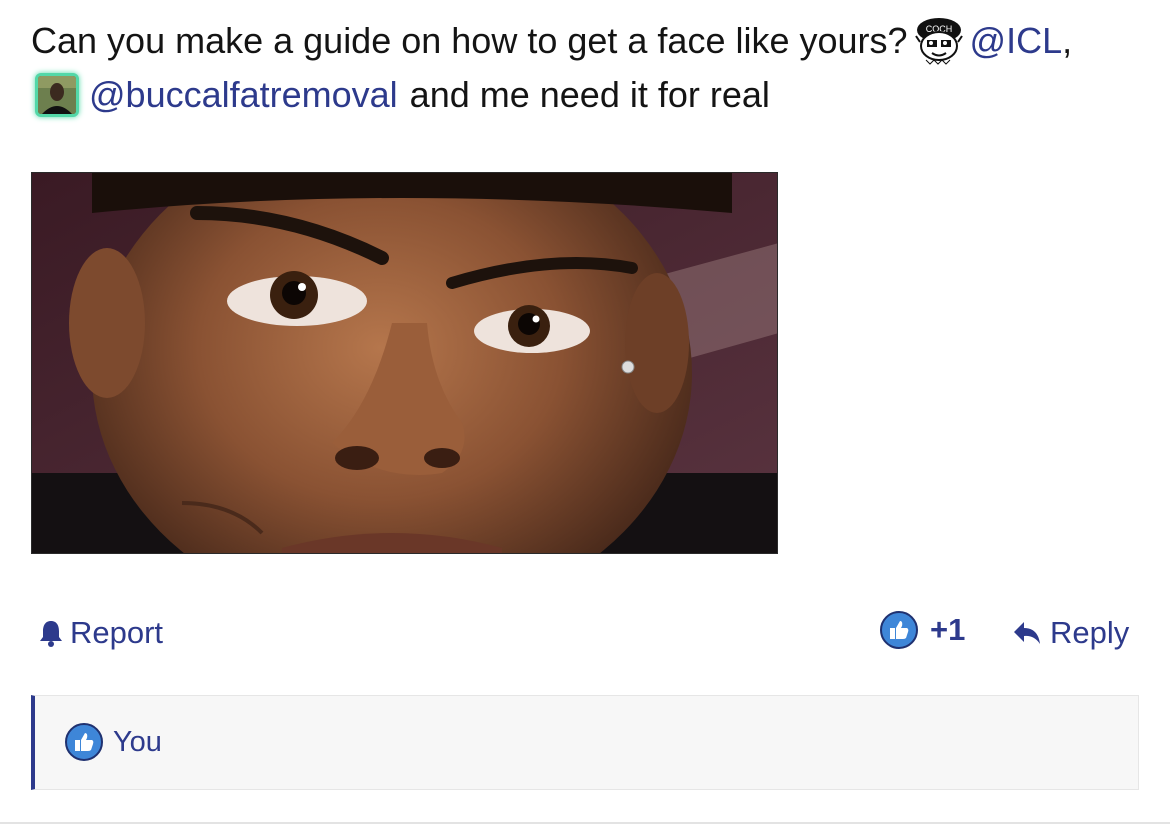  Describe the element at coordinates (51, 634) in the screenshot. I see `bell-icon` at that location.